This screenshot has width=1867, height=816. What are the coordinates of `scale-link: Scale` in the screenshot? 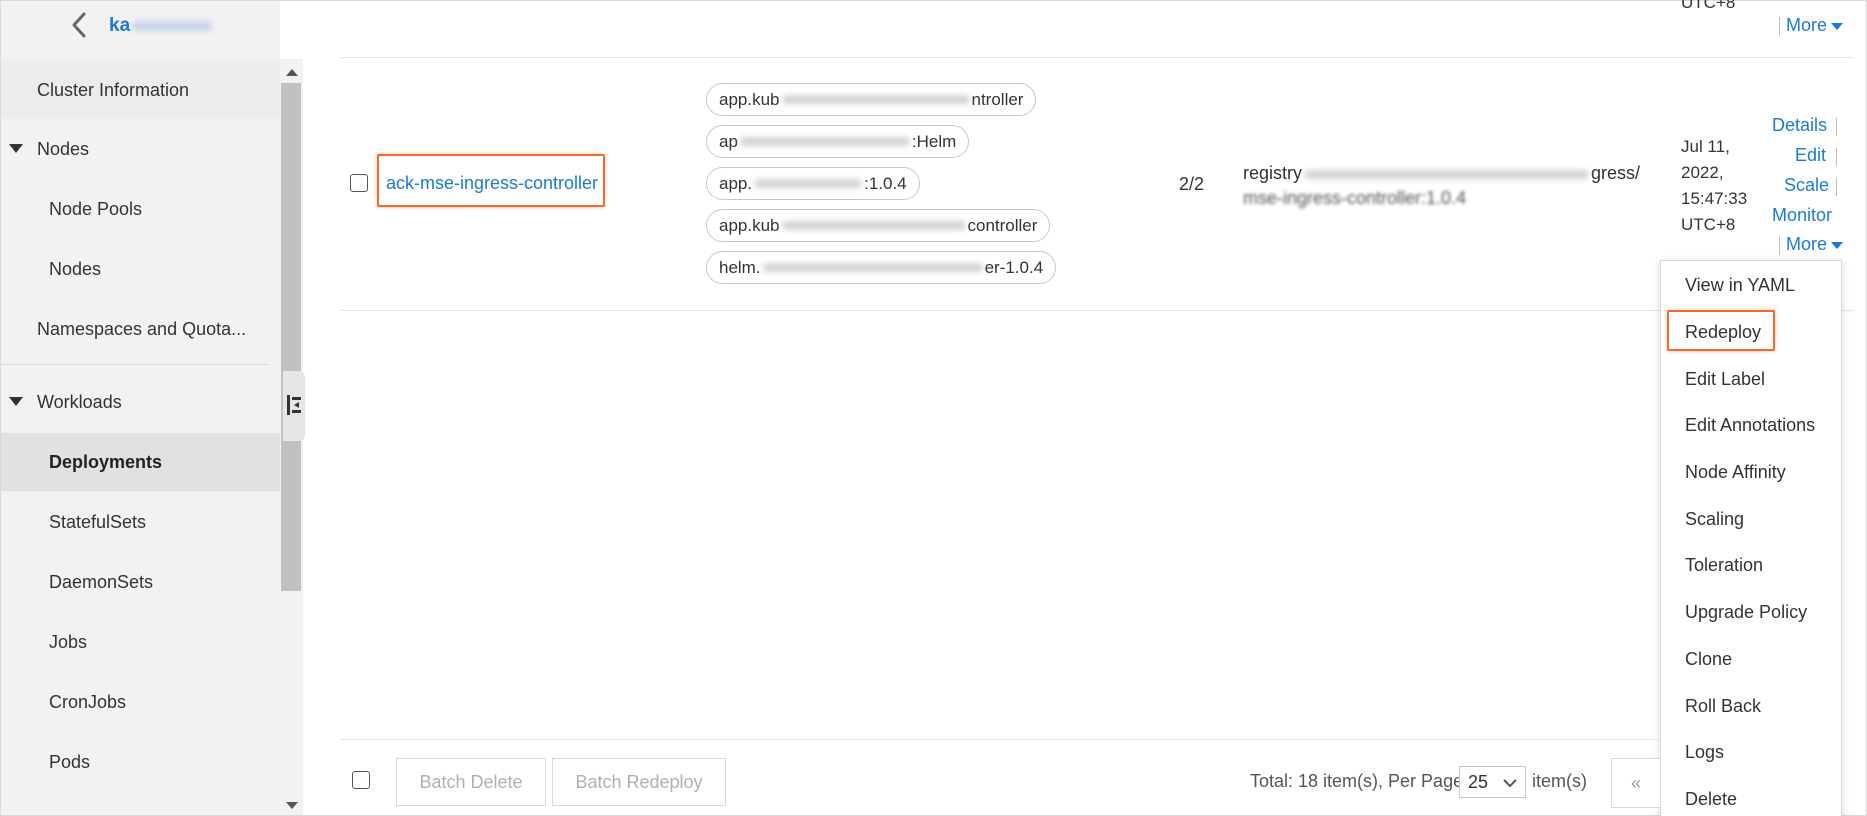 It's located at (1806, 185).